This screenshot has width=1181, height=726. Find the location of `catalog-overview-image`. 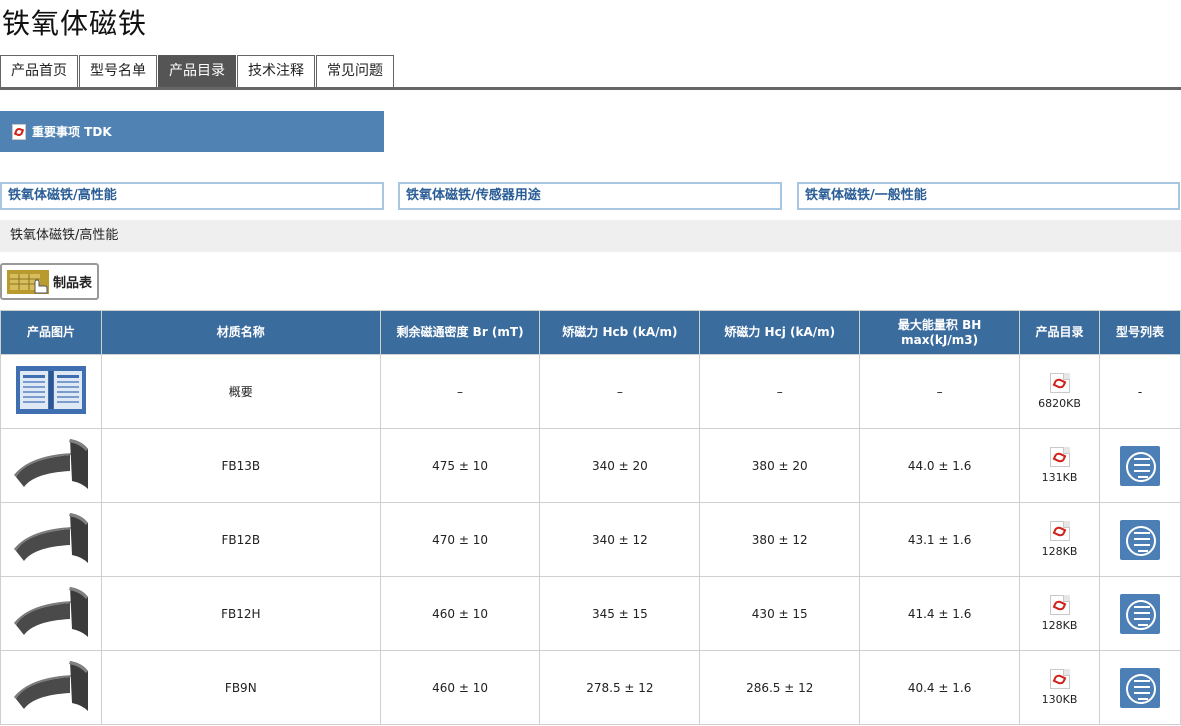

catalog-overview-image is located at coordinates (50, 390).